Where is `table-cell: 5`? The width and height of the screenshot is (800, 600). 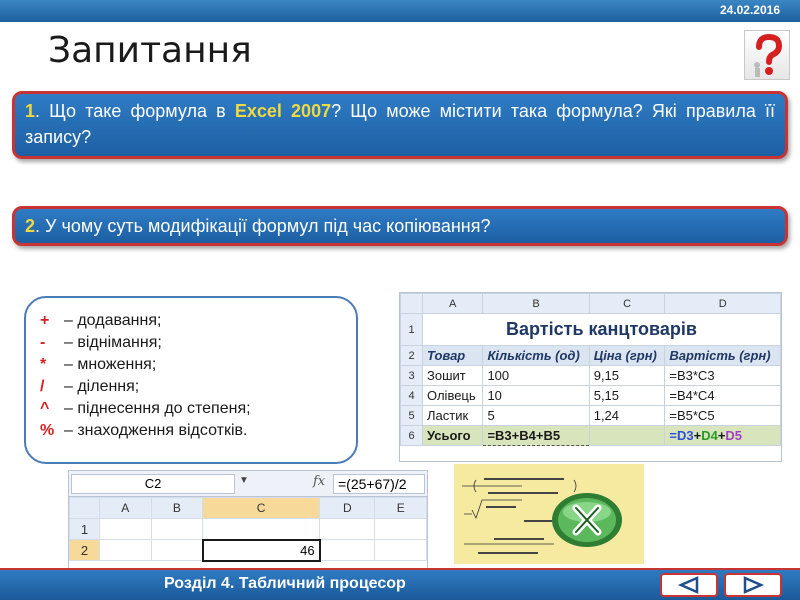 table-cell: 5 is located at coordinates (536, 415).